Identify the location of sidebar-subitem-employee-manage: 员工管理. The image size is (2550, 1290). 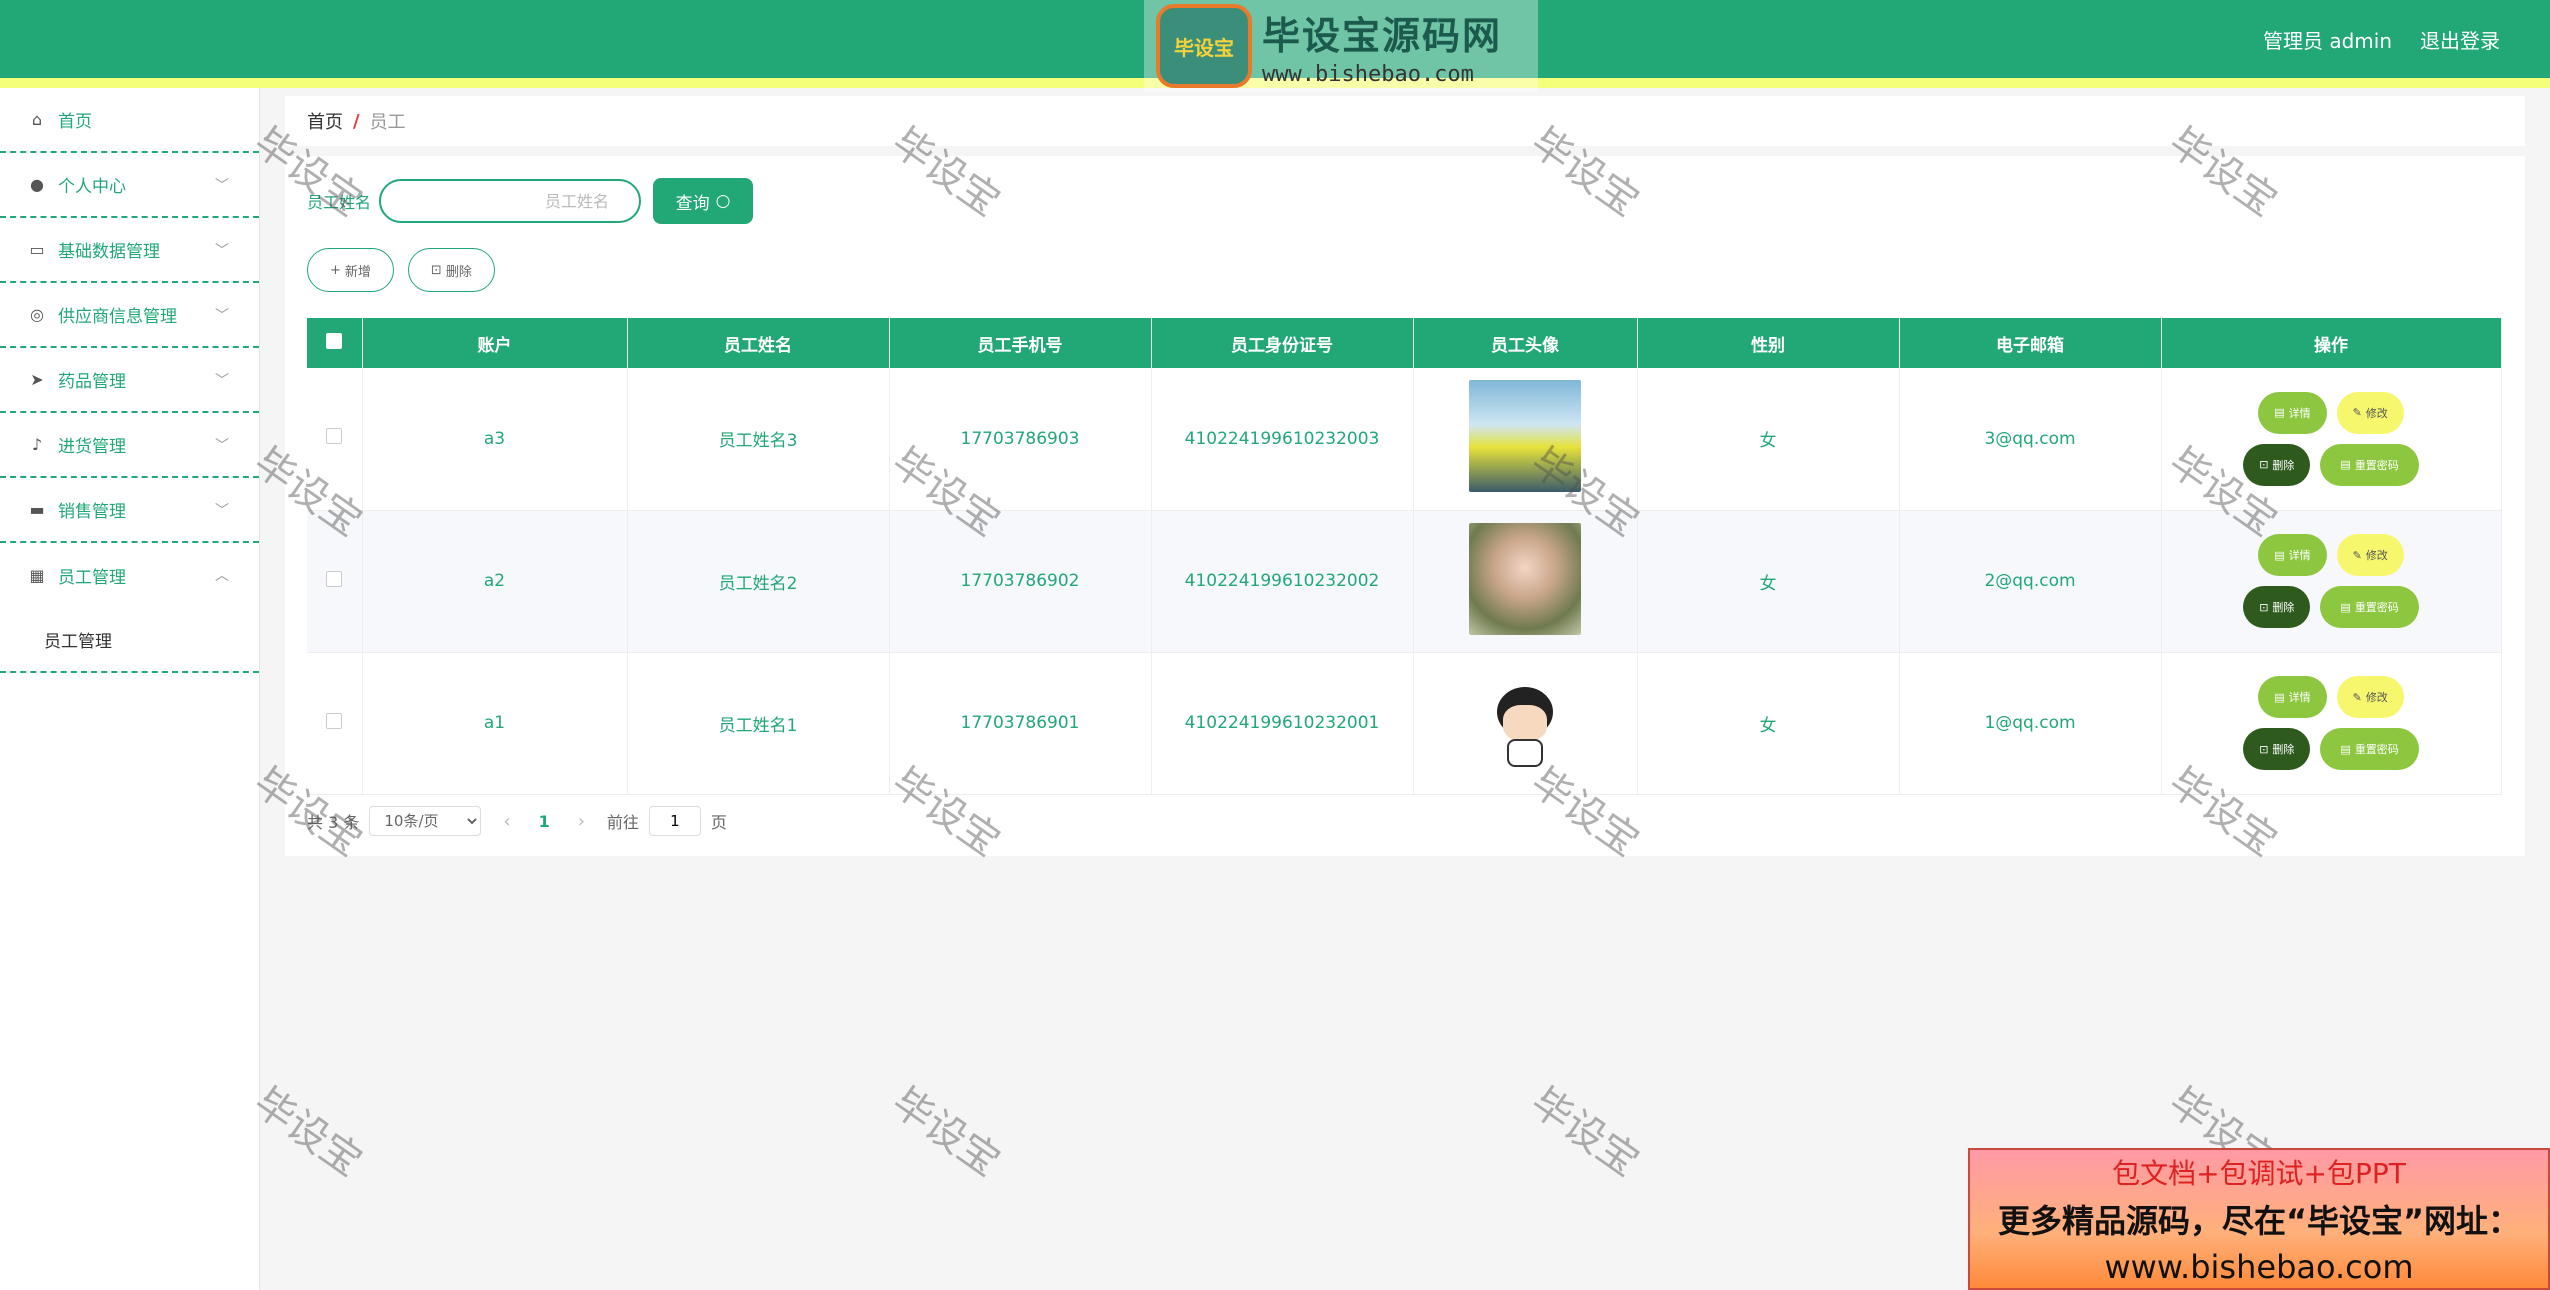
(129, 640).